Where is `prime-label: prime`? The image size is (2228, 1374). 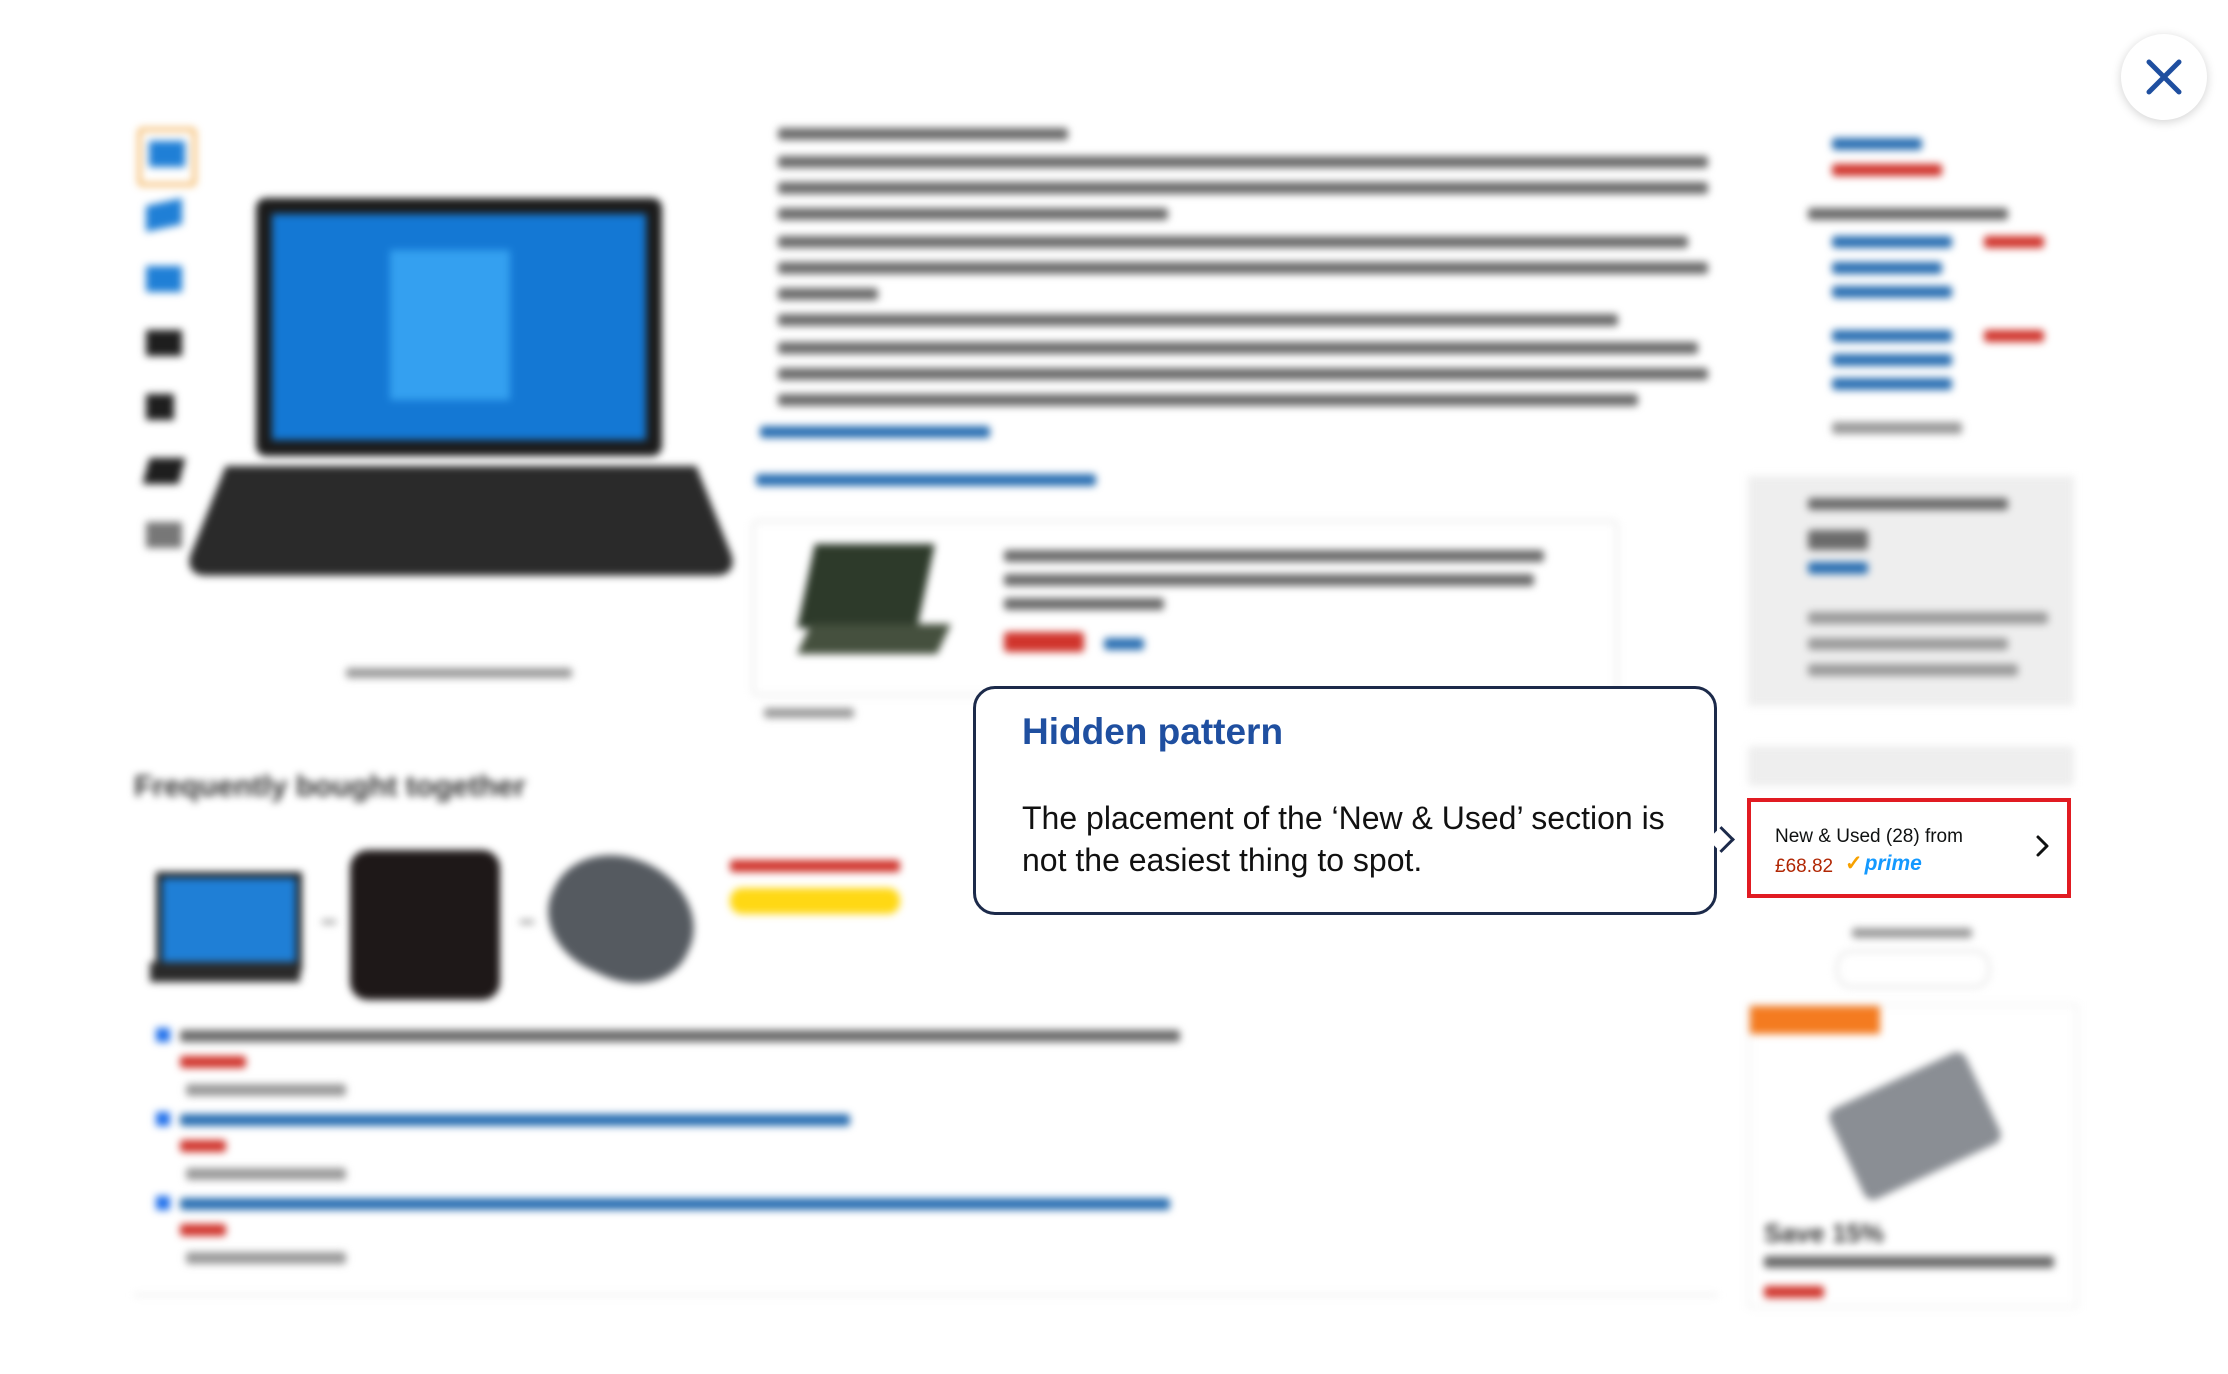
prime-label: prime is located at coordinates (1893, 863).